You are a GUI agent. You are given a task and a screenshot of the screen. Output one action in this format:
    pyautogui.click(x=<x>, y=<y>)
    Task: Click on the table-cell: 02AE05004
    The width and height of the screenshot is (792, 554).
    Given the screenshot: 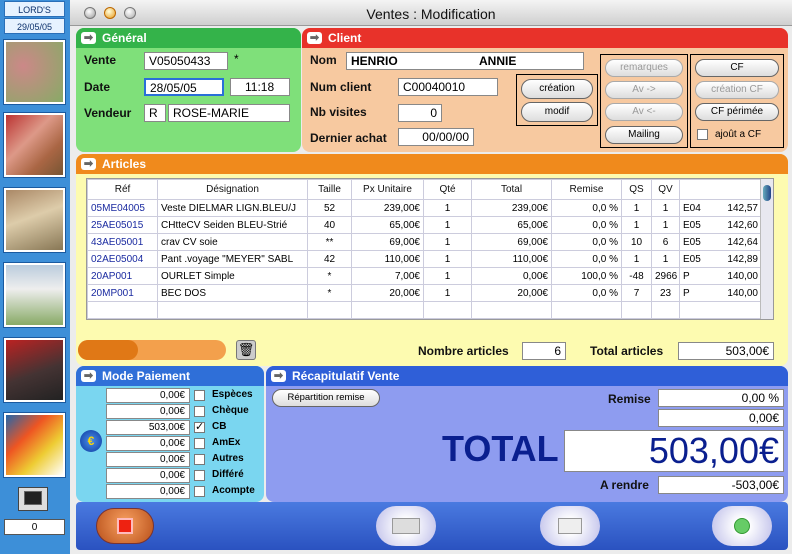 What is the action you would take?
    pyautogui.click(x=122, y=259)
    